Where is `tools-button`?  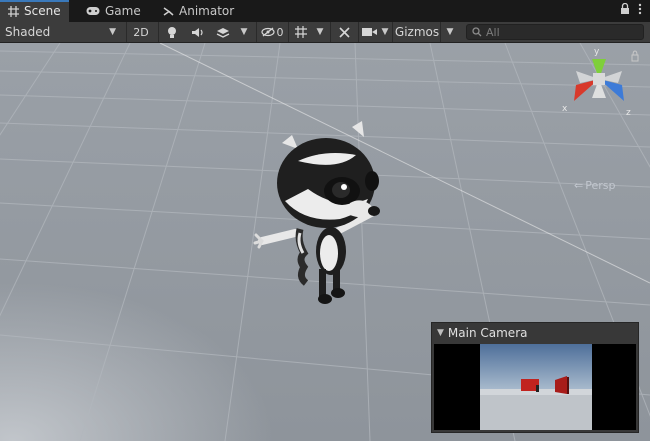
tools-button is located at coordinates (343, 32).